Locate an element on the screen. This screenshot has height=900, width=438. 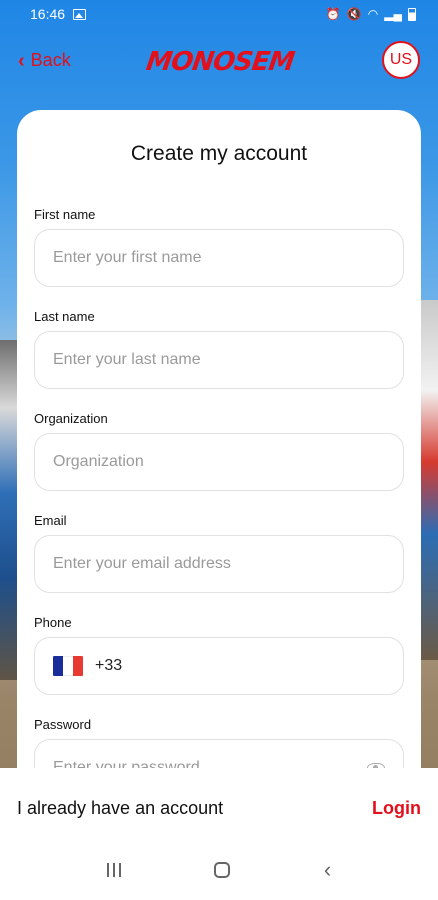
email-group: Email Enter your email address is located at coordinates (219, 553).